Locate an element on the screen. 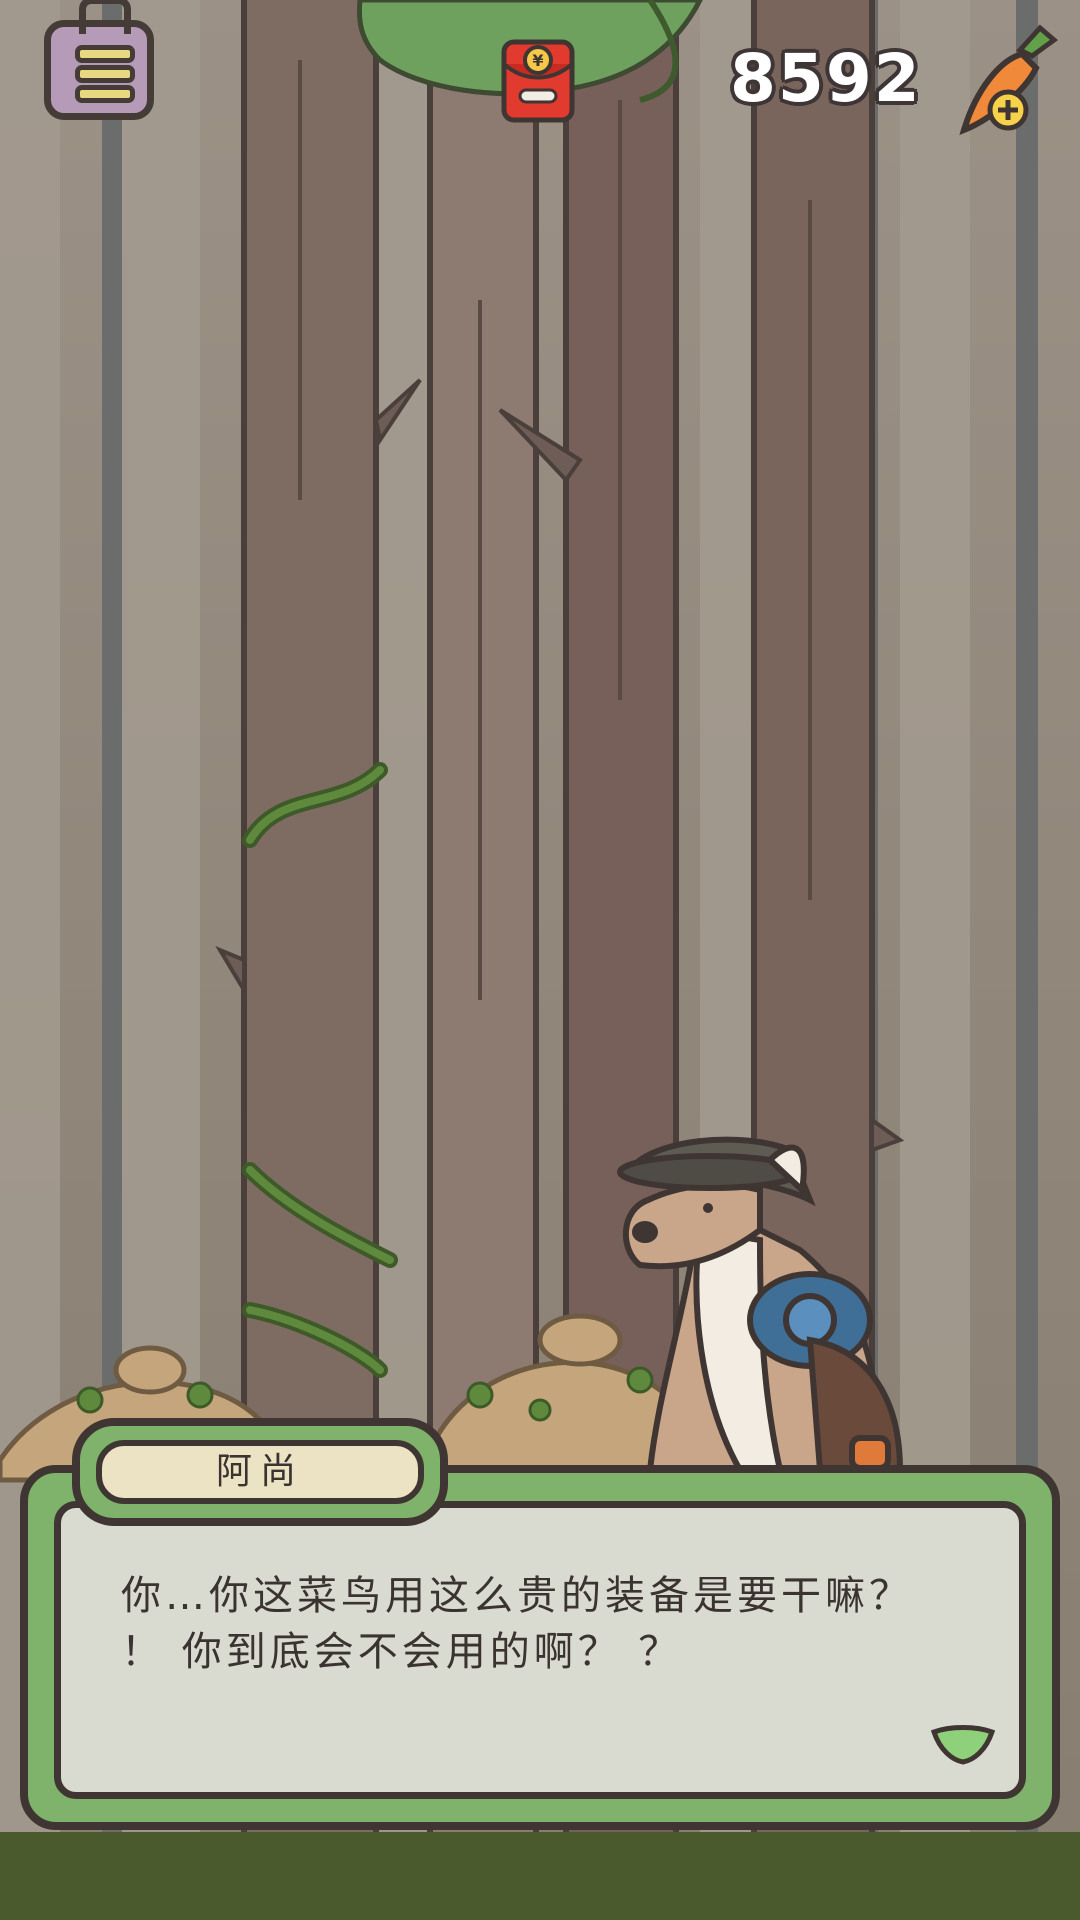 This screenshot has width=1080, height=1920. dialog-text: 你…你这菜鸟用这么贵的装备是要干嘛？ ！ 你到底会不会用的啊？ ？ is located at coordinates (517, 1624).